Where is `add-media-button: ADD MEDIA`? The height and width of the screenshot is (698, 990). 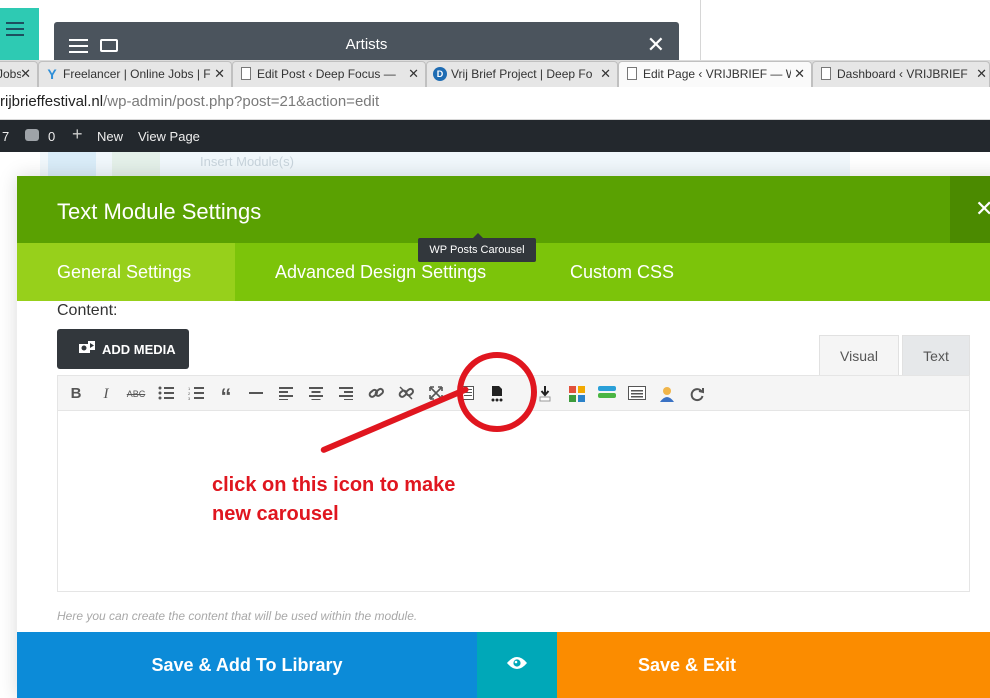
add-media-button: ADD MEDIA is located at coordinates (123, 349).